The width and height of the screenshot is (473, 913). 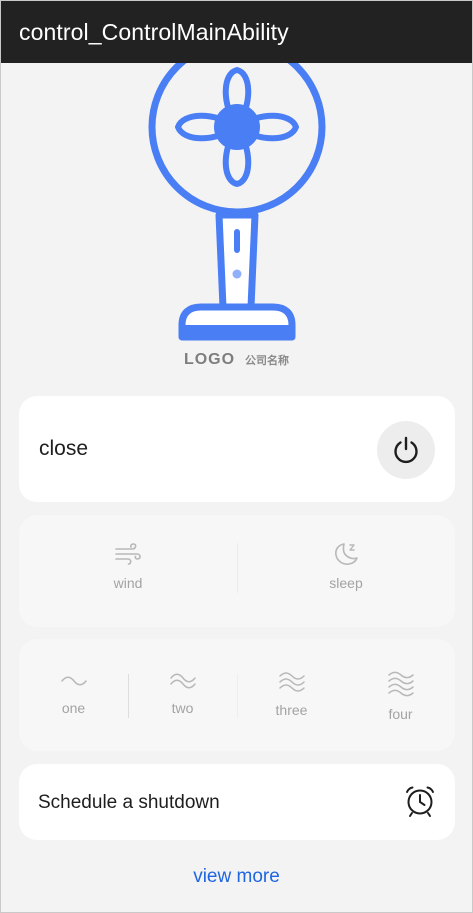 I want to click on schedule-shutdown-label: Schedule a shutdown, so click(x=129, y=802).